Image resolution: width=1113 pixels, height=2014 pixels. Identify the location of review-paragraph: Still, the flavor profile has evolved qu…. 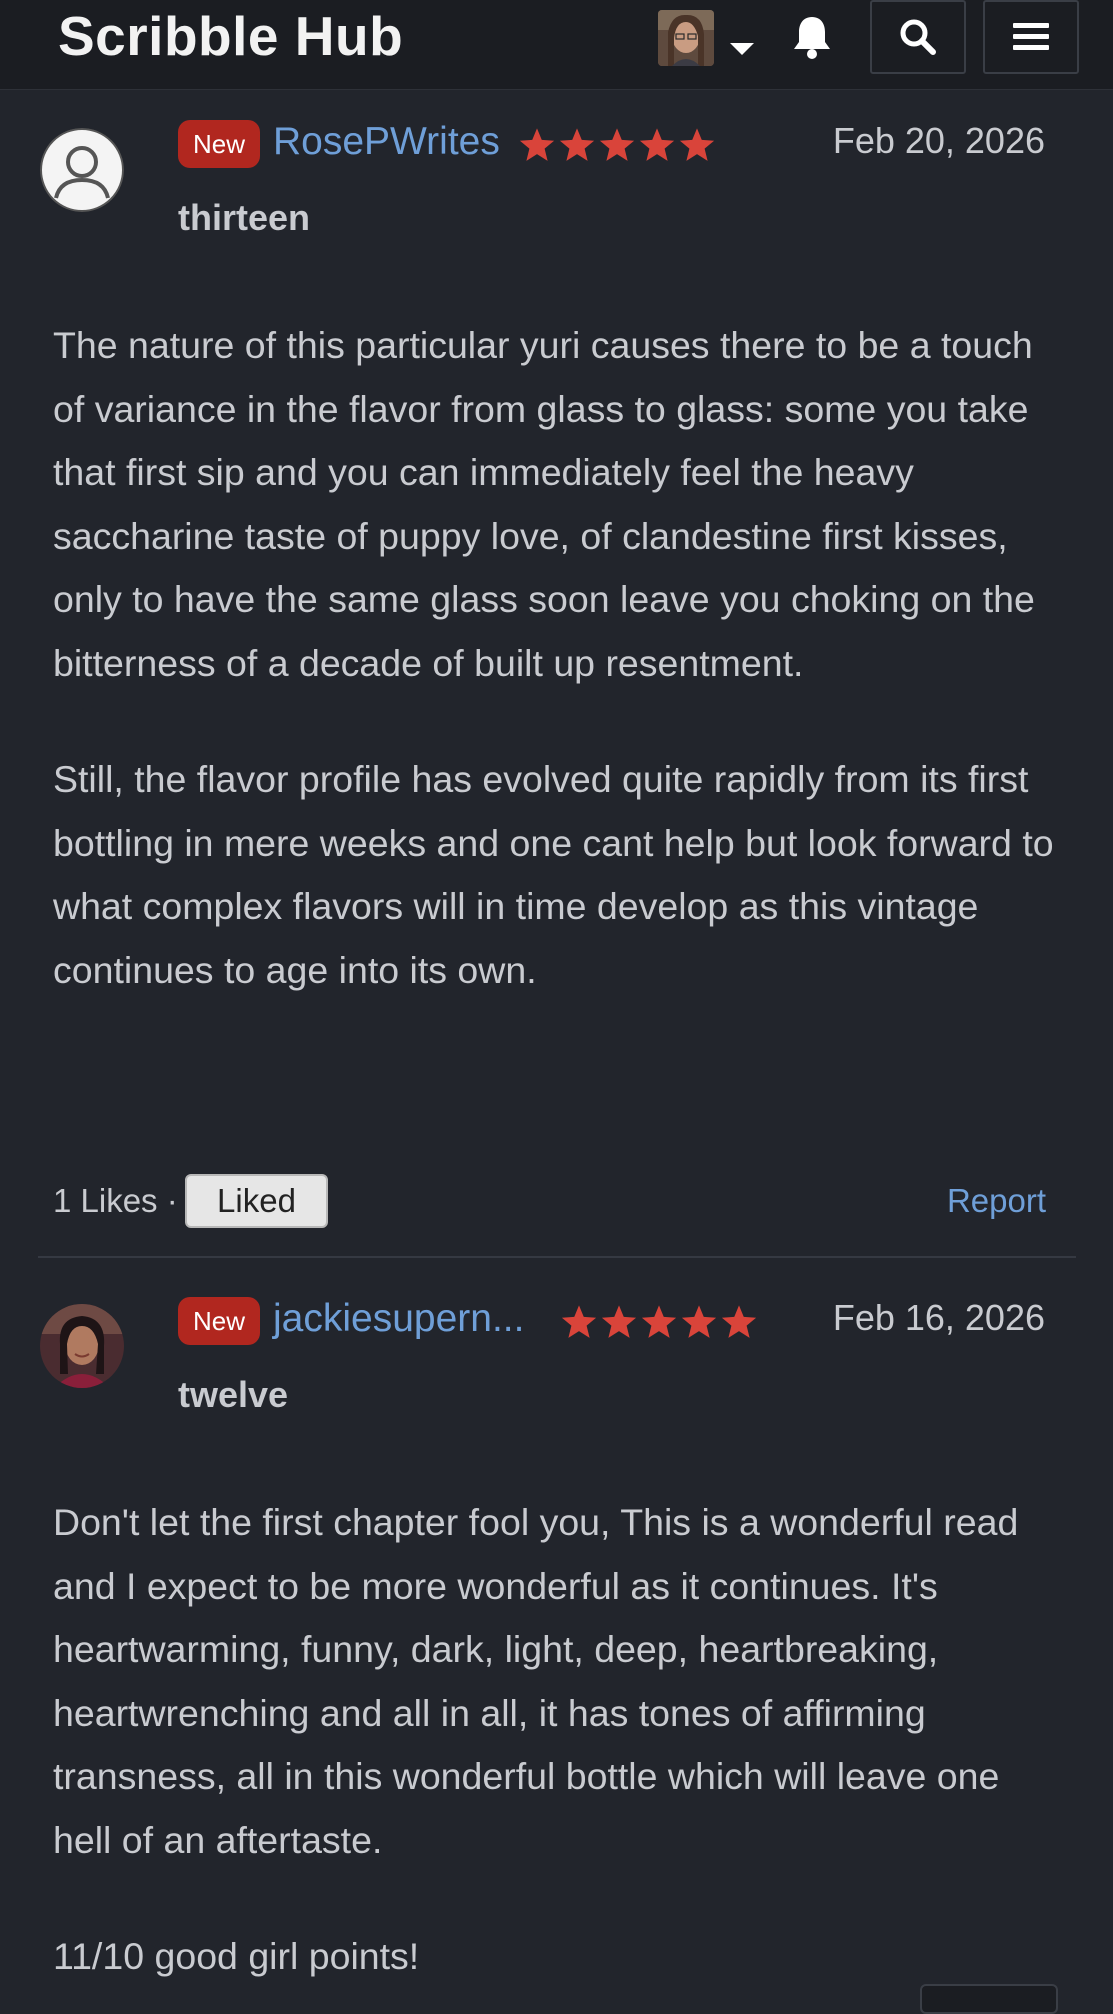
(553, 874).